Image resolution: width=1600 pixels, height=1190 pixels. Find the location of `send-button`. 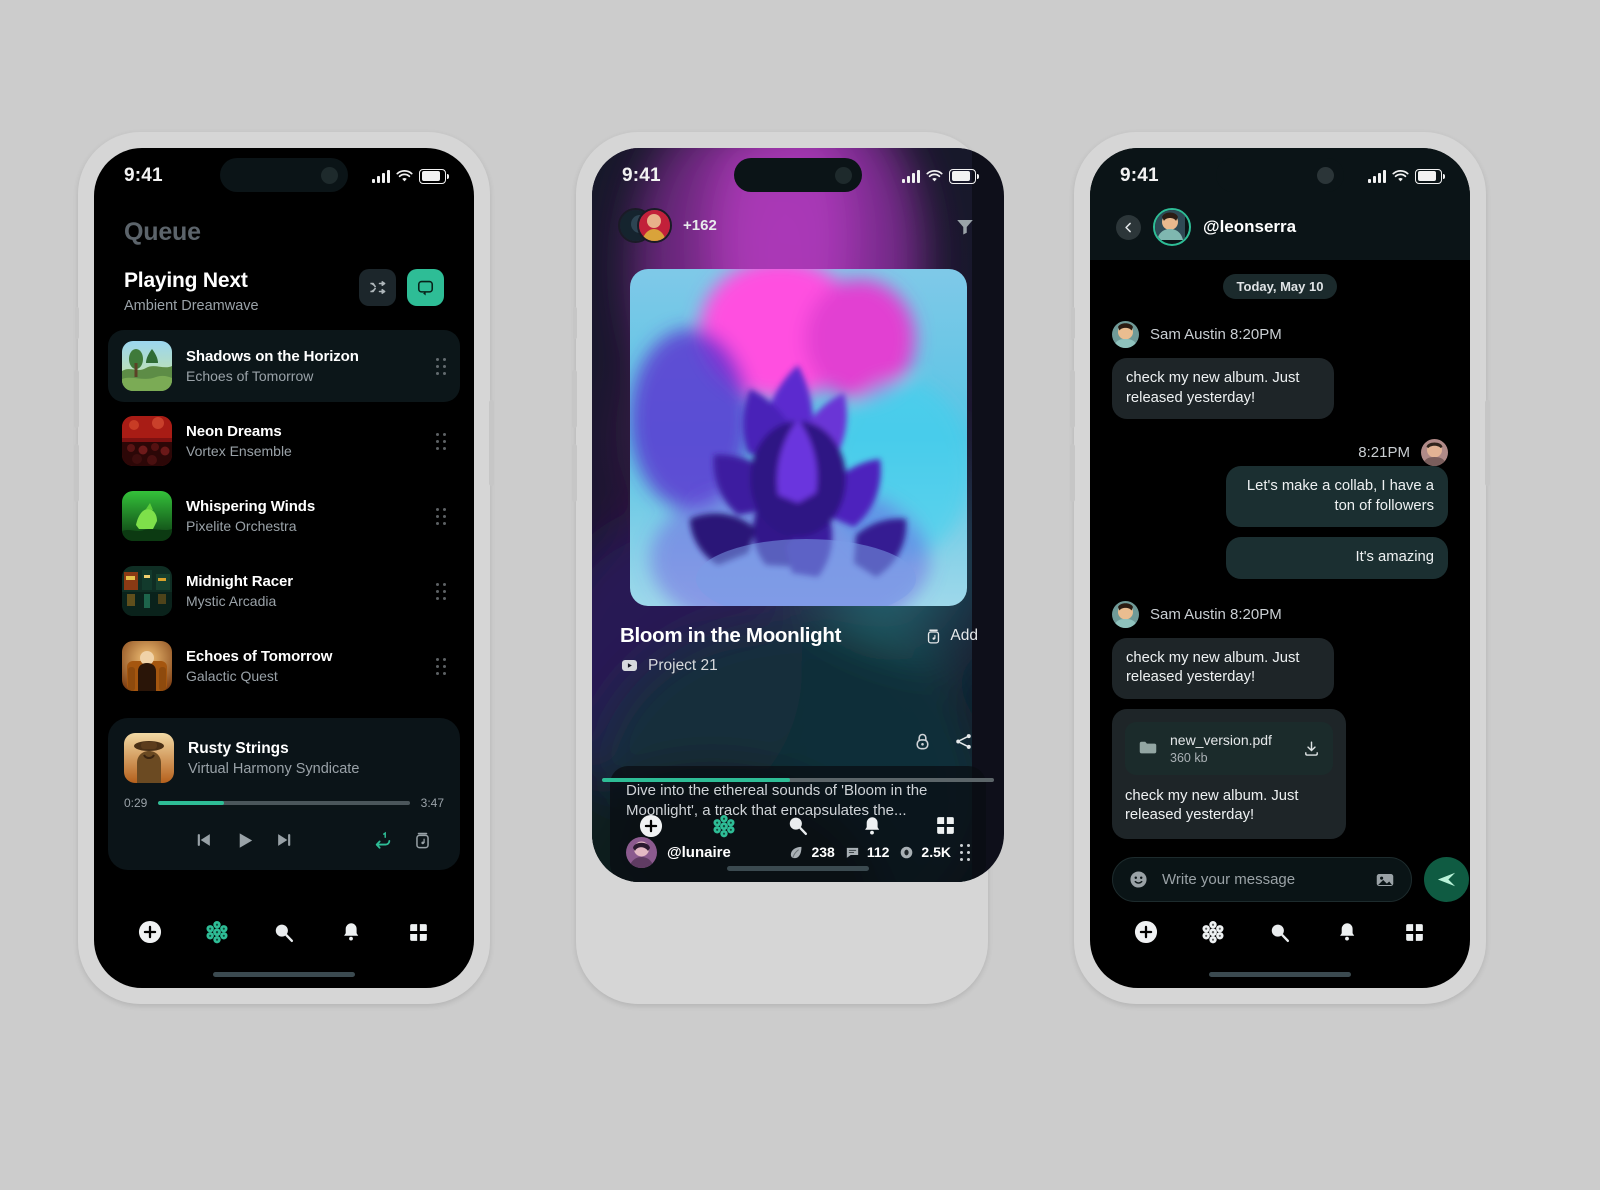

send-button is located at coordinates (1446, 879).